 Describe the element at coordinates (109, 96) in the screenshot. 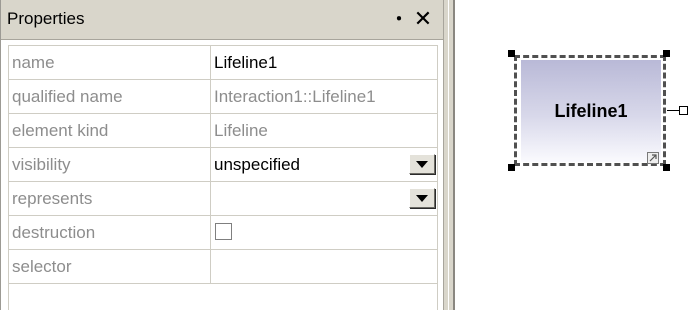

I see `property-label: qualified name` at that location.